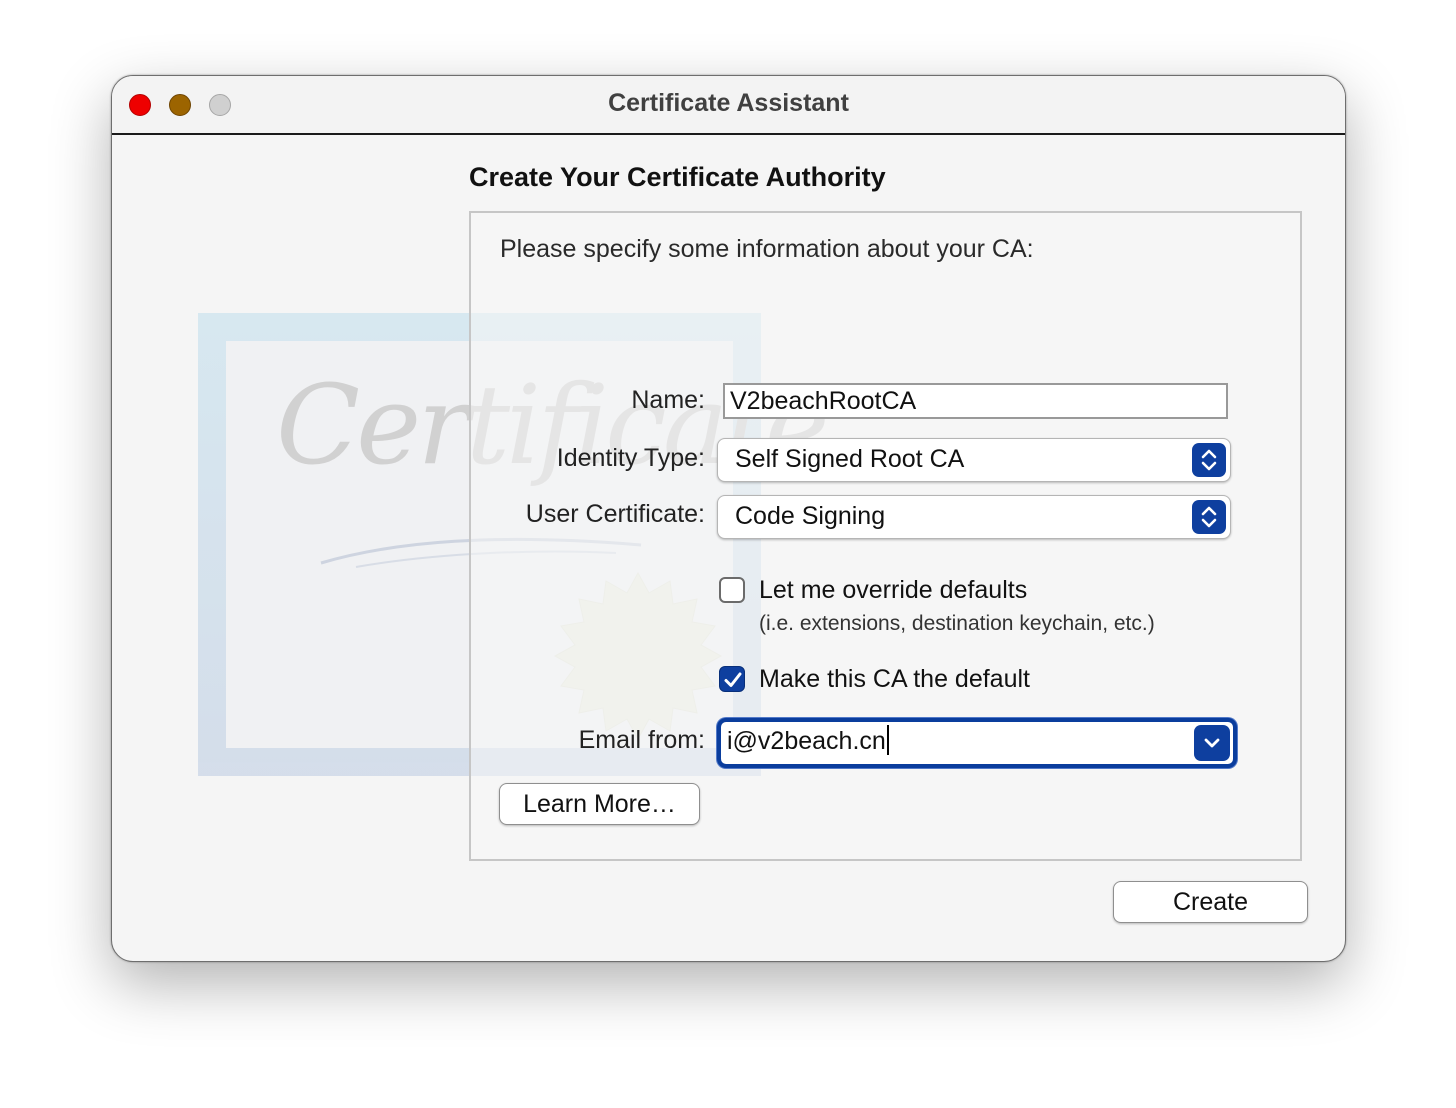 This screenshot has width=1456, height=1108. I want to click on email-from-input: i@v2beach.cn, so click(808, 740).